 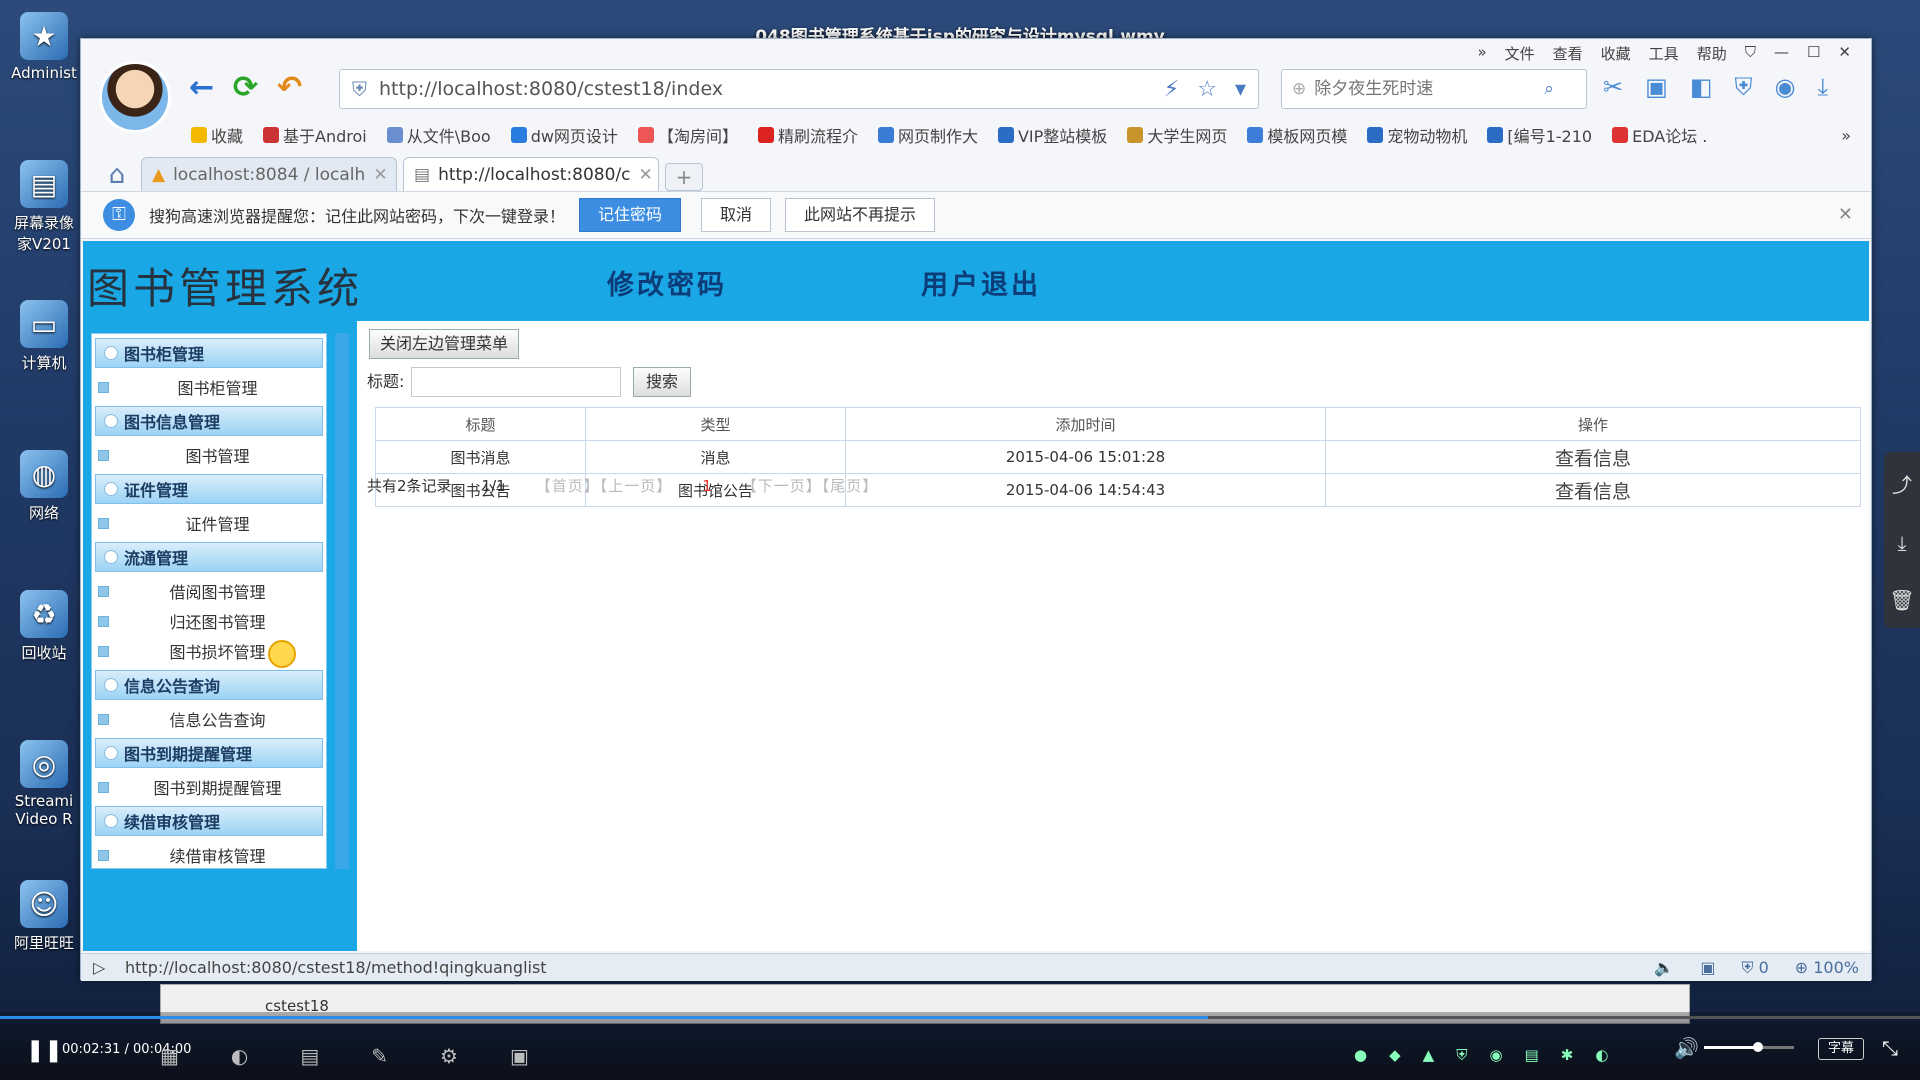 I want to click on scissors-icon: ✂, so click(x=1613, y=87).